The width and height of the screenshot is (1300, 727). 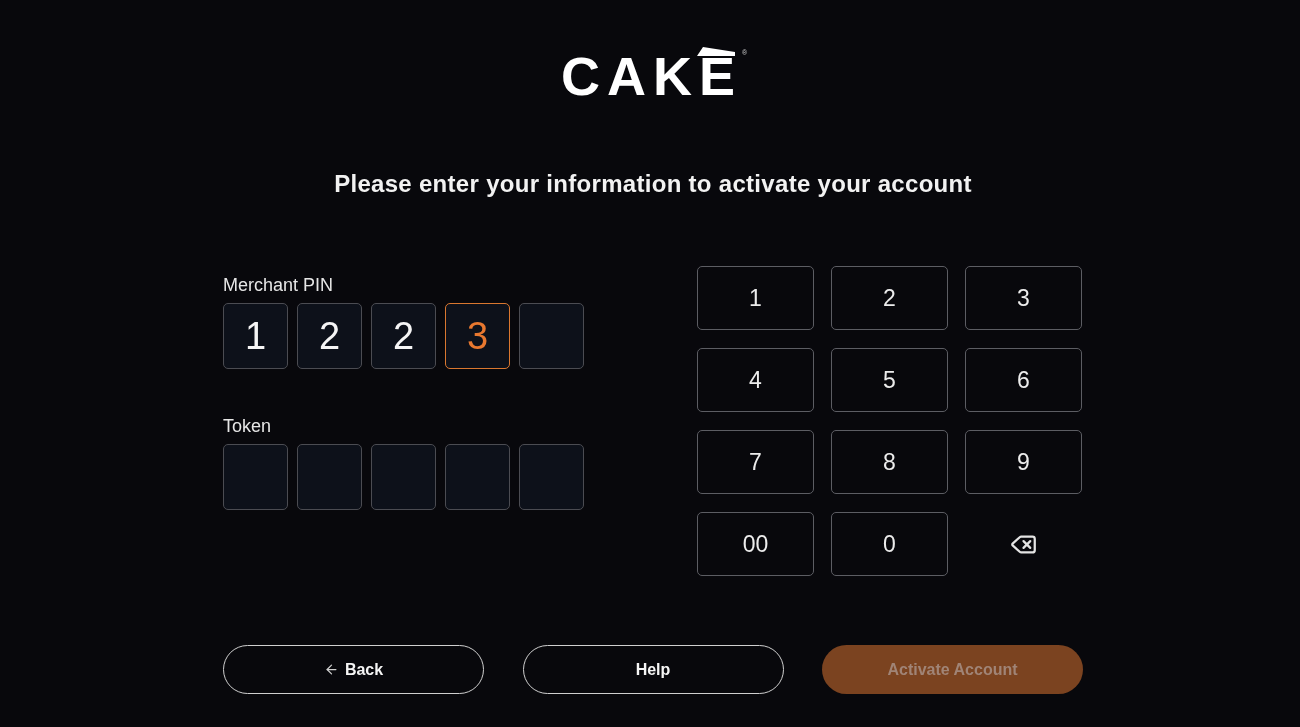 I want to click on keypad-key: 9, so click(x=1023, y=462).